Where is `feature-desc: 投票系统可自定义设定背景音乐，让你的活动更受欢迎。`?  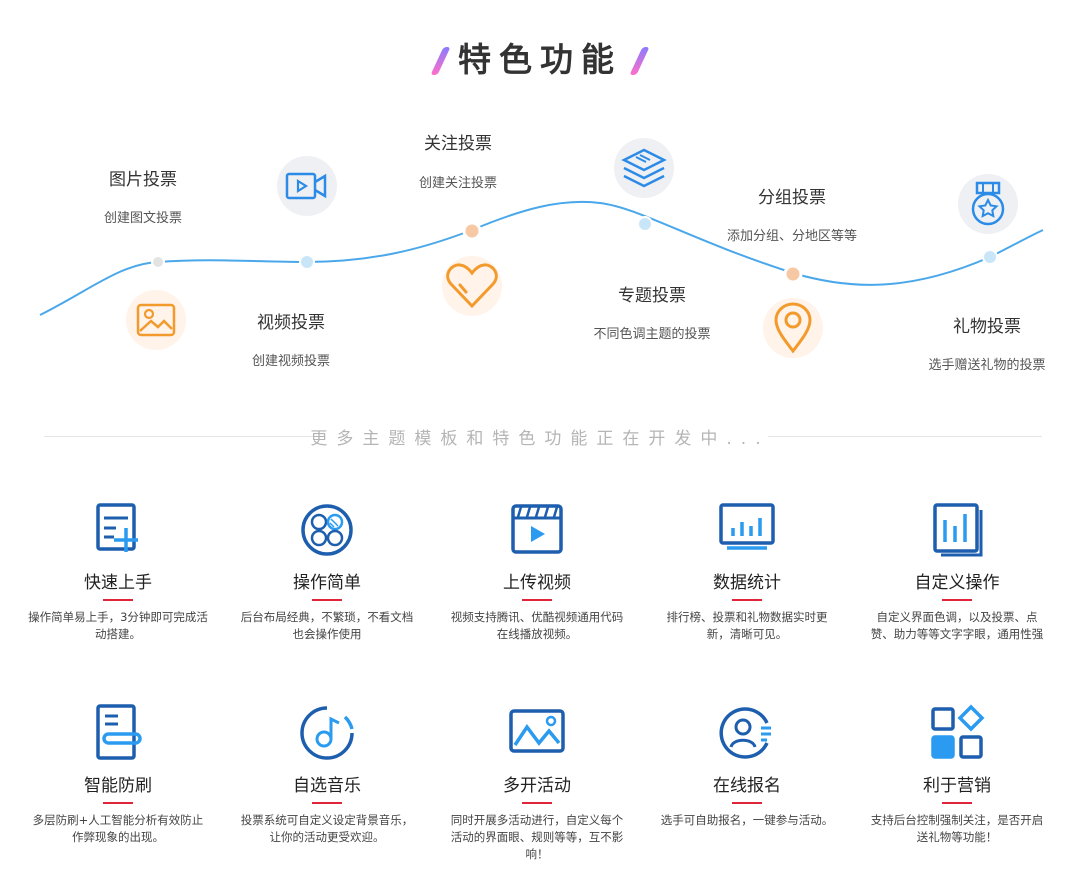 feature-desc: 投票系统可自定义设定背景音乐，让你的活动更受欢迎。 is located at coordinates (327, 828).